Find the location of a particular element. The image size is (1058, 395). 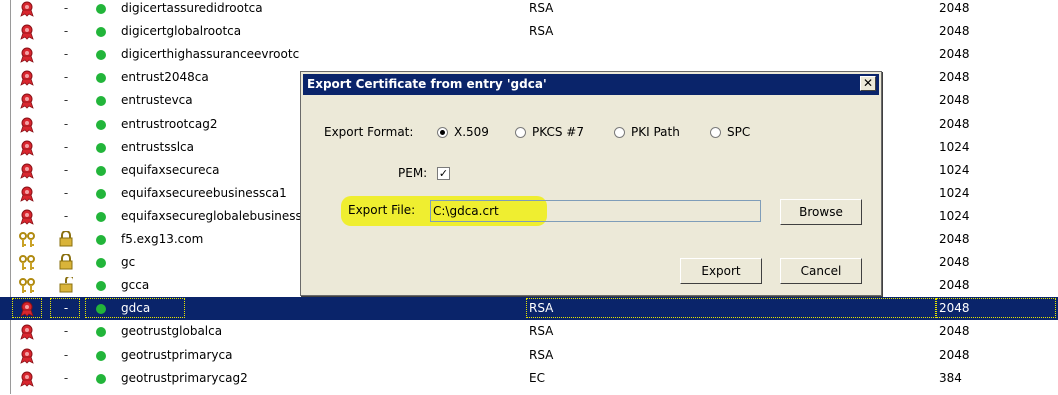

cancel-button: Cancel is located at coordinates (821, 271).